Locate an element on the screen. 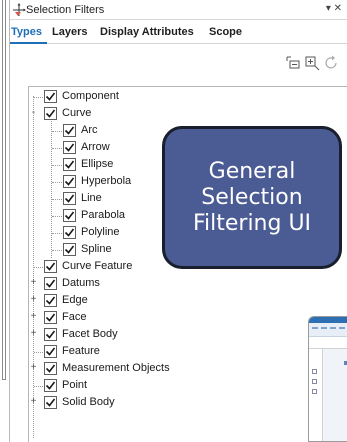  tree-item-label: Polyline is located at coordinates (100, 232).